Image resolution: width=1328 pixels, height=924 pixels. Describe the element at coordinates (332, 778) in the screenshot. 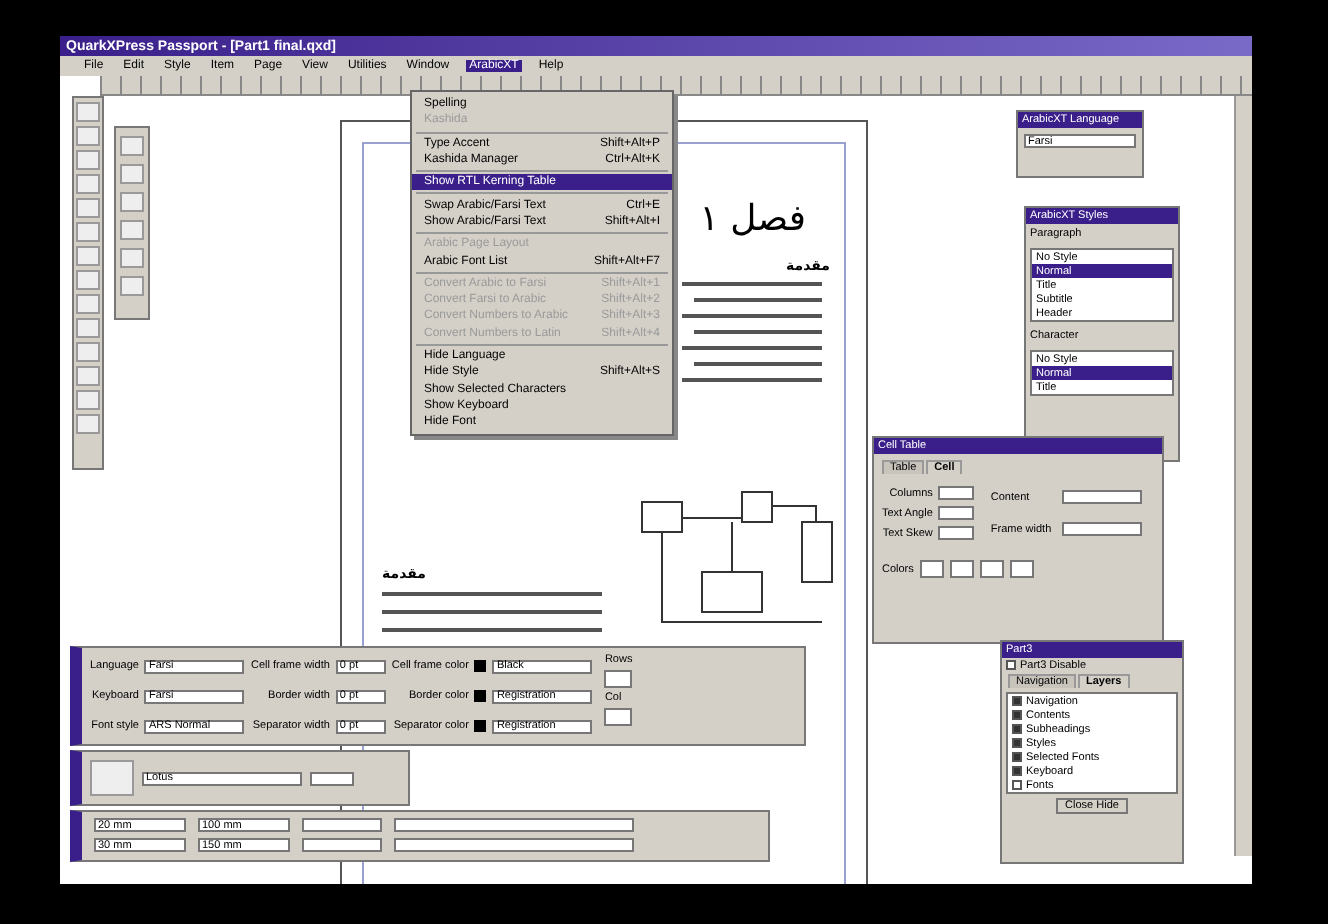

I see `size-dropdown` at that location.